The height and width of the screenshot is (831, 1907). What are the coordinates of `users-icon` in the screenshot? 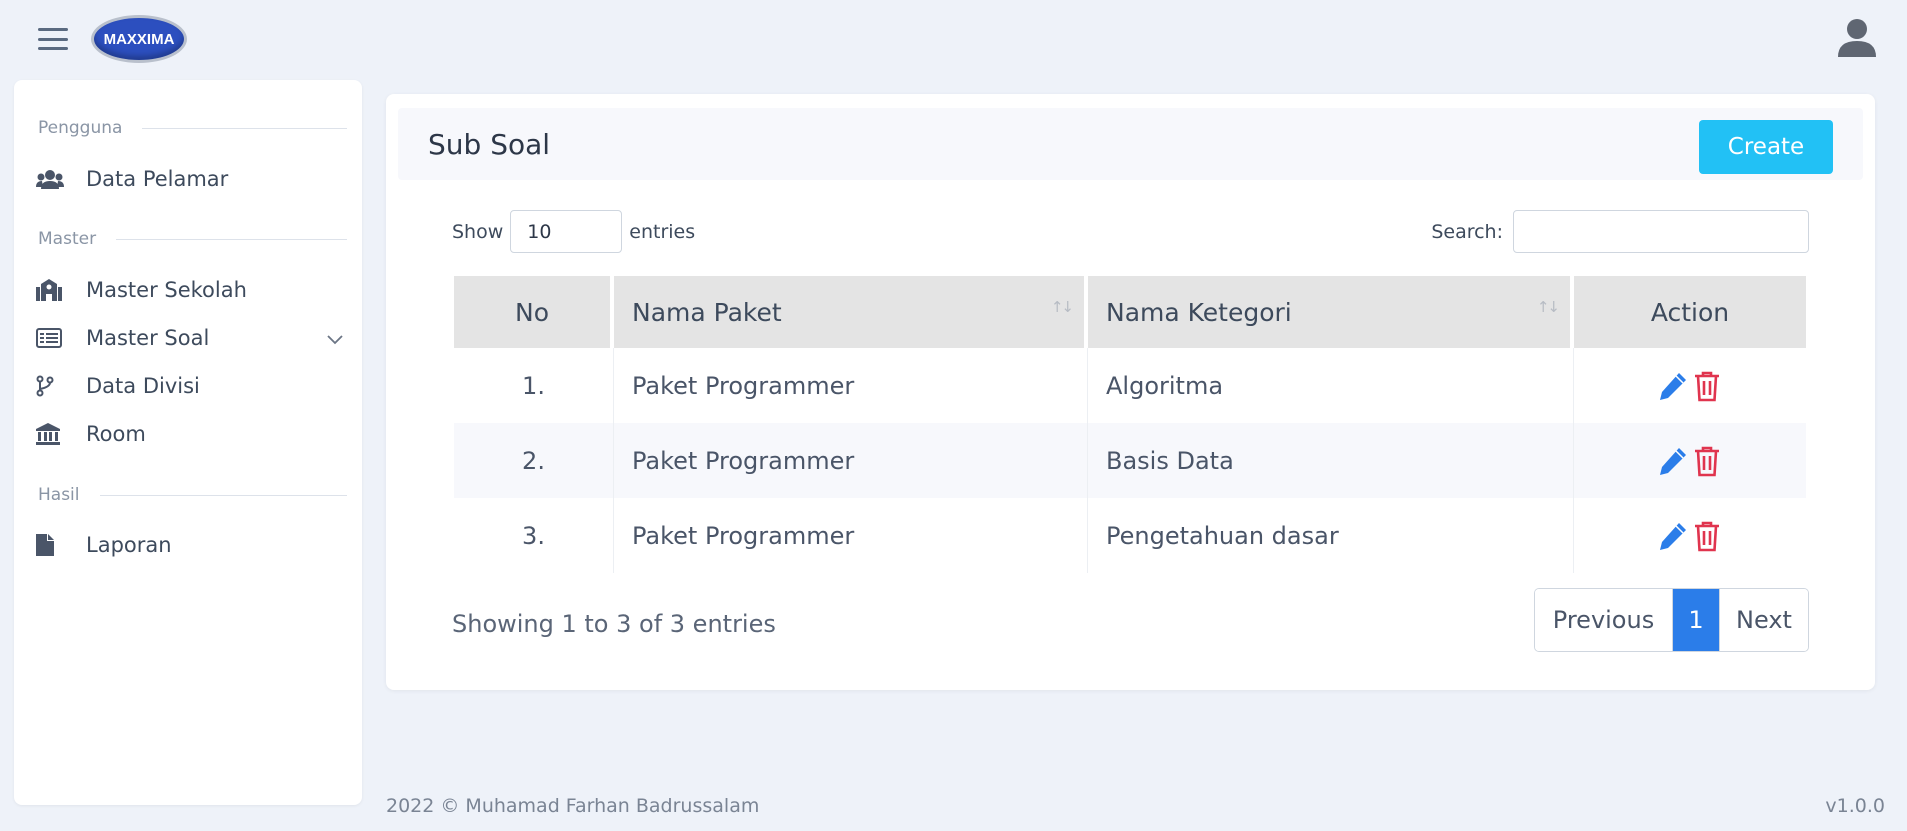 It's located at (51, 179).